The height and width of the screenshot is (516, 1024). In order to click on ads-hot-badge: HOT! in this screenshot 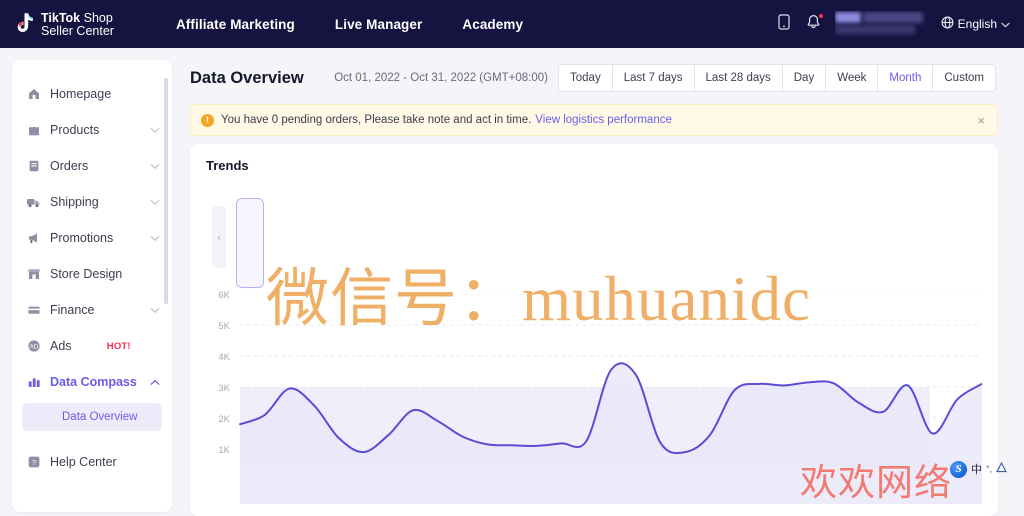, I will do `click(118, 346)`.